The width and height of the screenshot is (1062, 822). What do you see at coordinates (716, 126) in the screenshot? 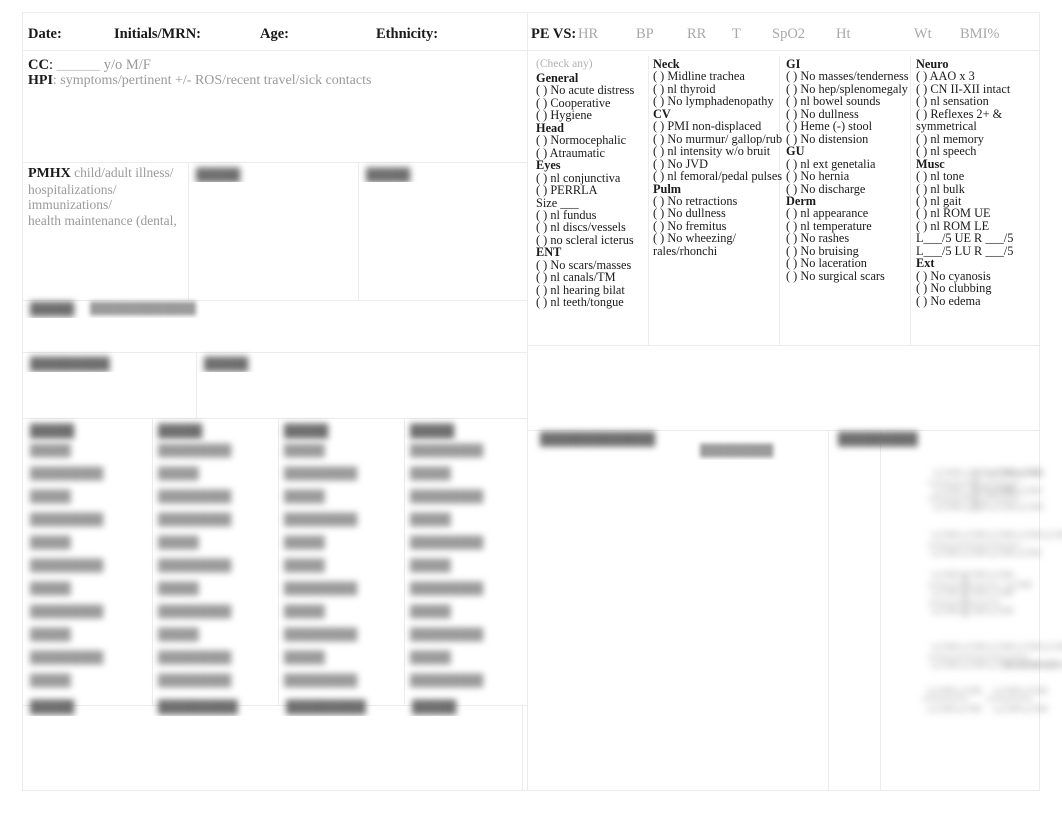
I see `pe-item-pmi-non-displaced: ( ) PMI non-displaced` at bounding box center [716, 126].